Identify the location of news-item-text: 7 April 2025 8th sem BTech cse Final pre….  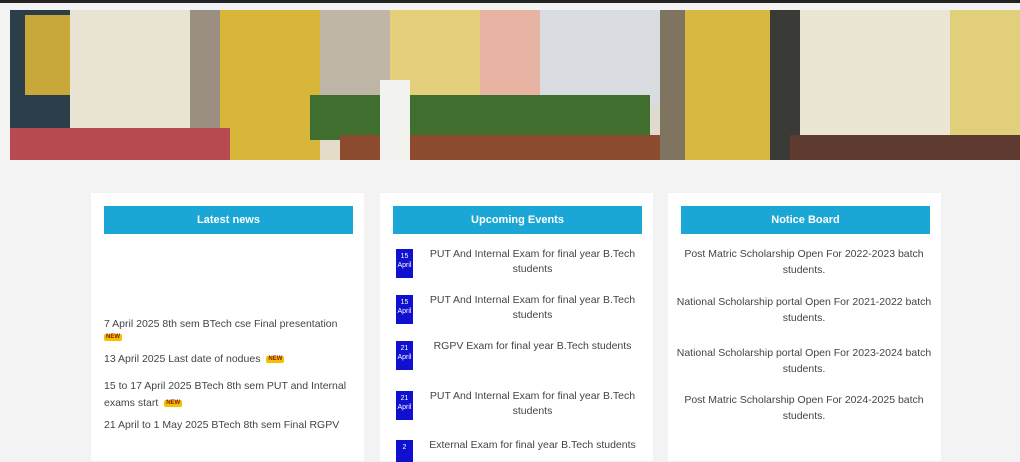
(221, 324).